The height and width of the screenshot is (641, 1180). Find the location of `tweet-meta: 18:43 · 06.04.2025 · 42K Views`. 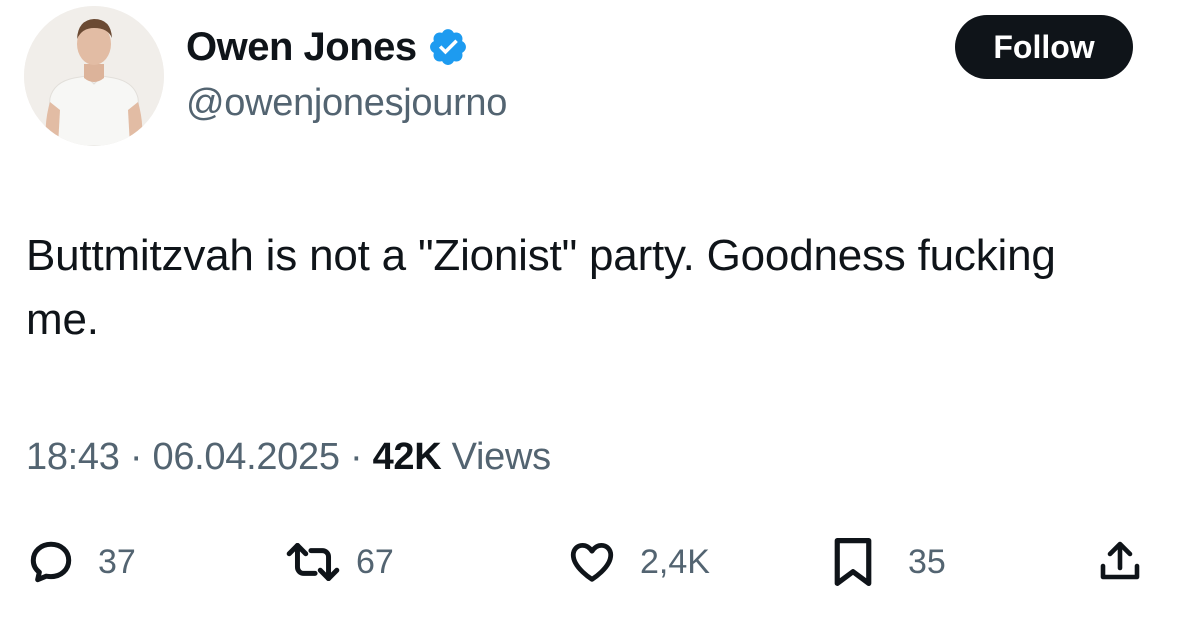

tweet-meta: 18:43 · 06.04.2025 · 42K Views is located at coordinates (288, 457).